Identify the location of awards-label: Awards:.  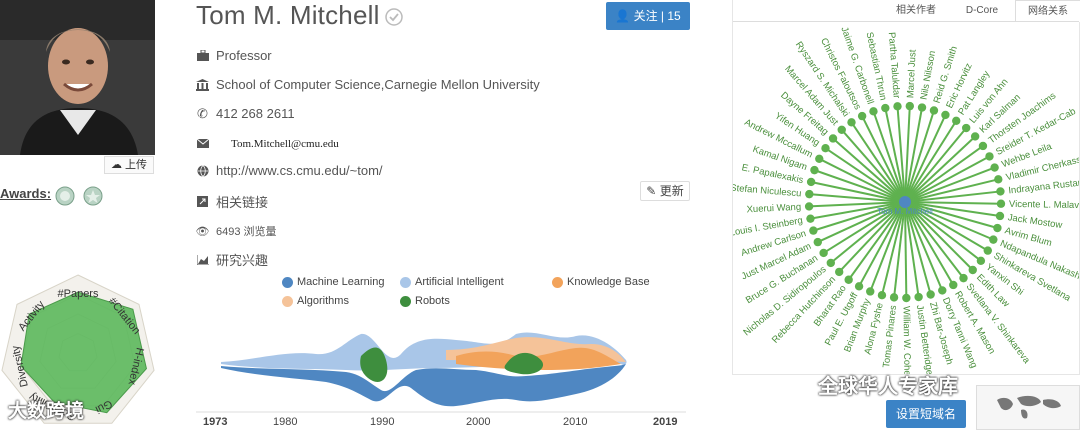
(26, 193).